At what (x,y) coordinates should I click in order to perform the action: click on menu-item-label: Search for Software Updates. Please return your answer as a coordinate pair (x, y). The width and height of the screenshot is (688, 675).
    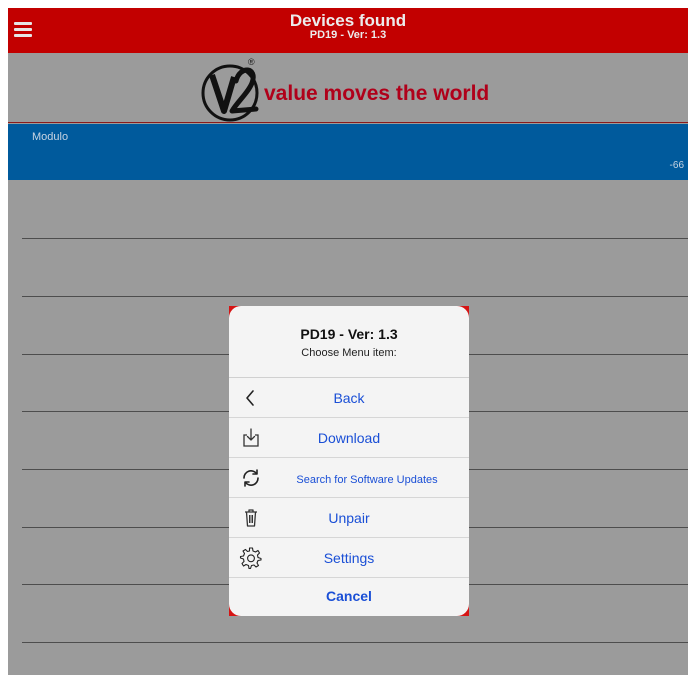
    Looking at the image, I should click on (367, 480).